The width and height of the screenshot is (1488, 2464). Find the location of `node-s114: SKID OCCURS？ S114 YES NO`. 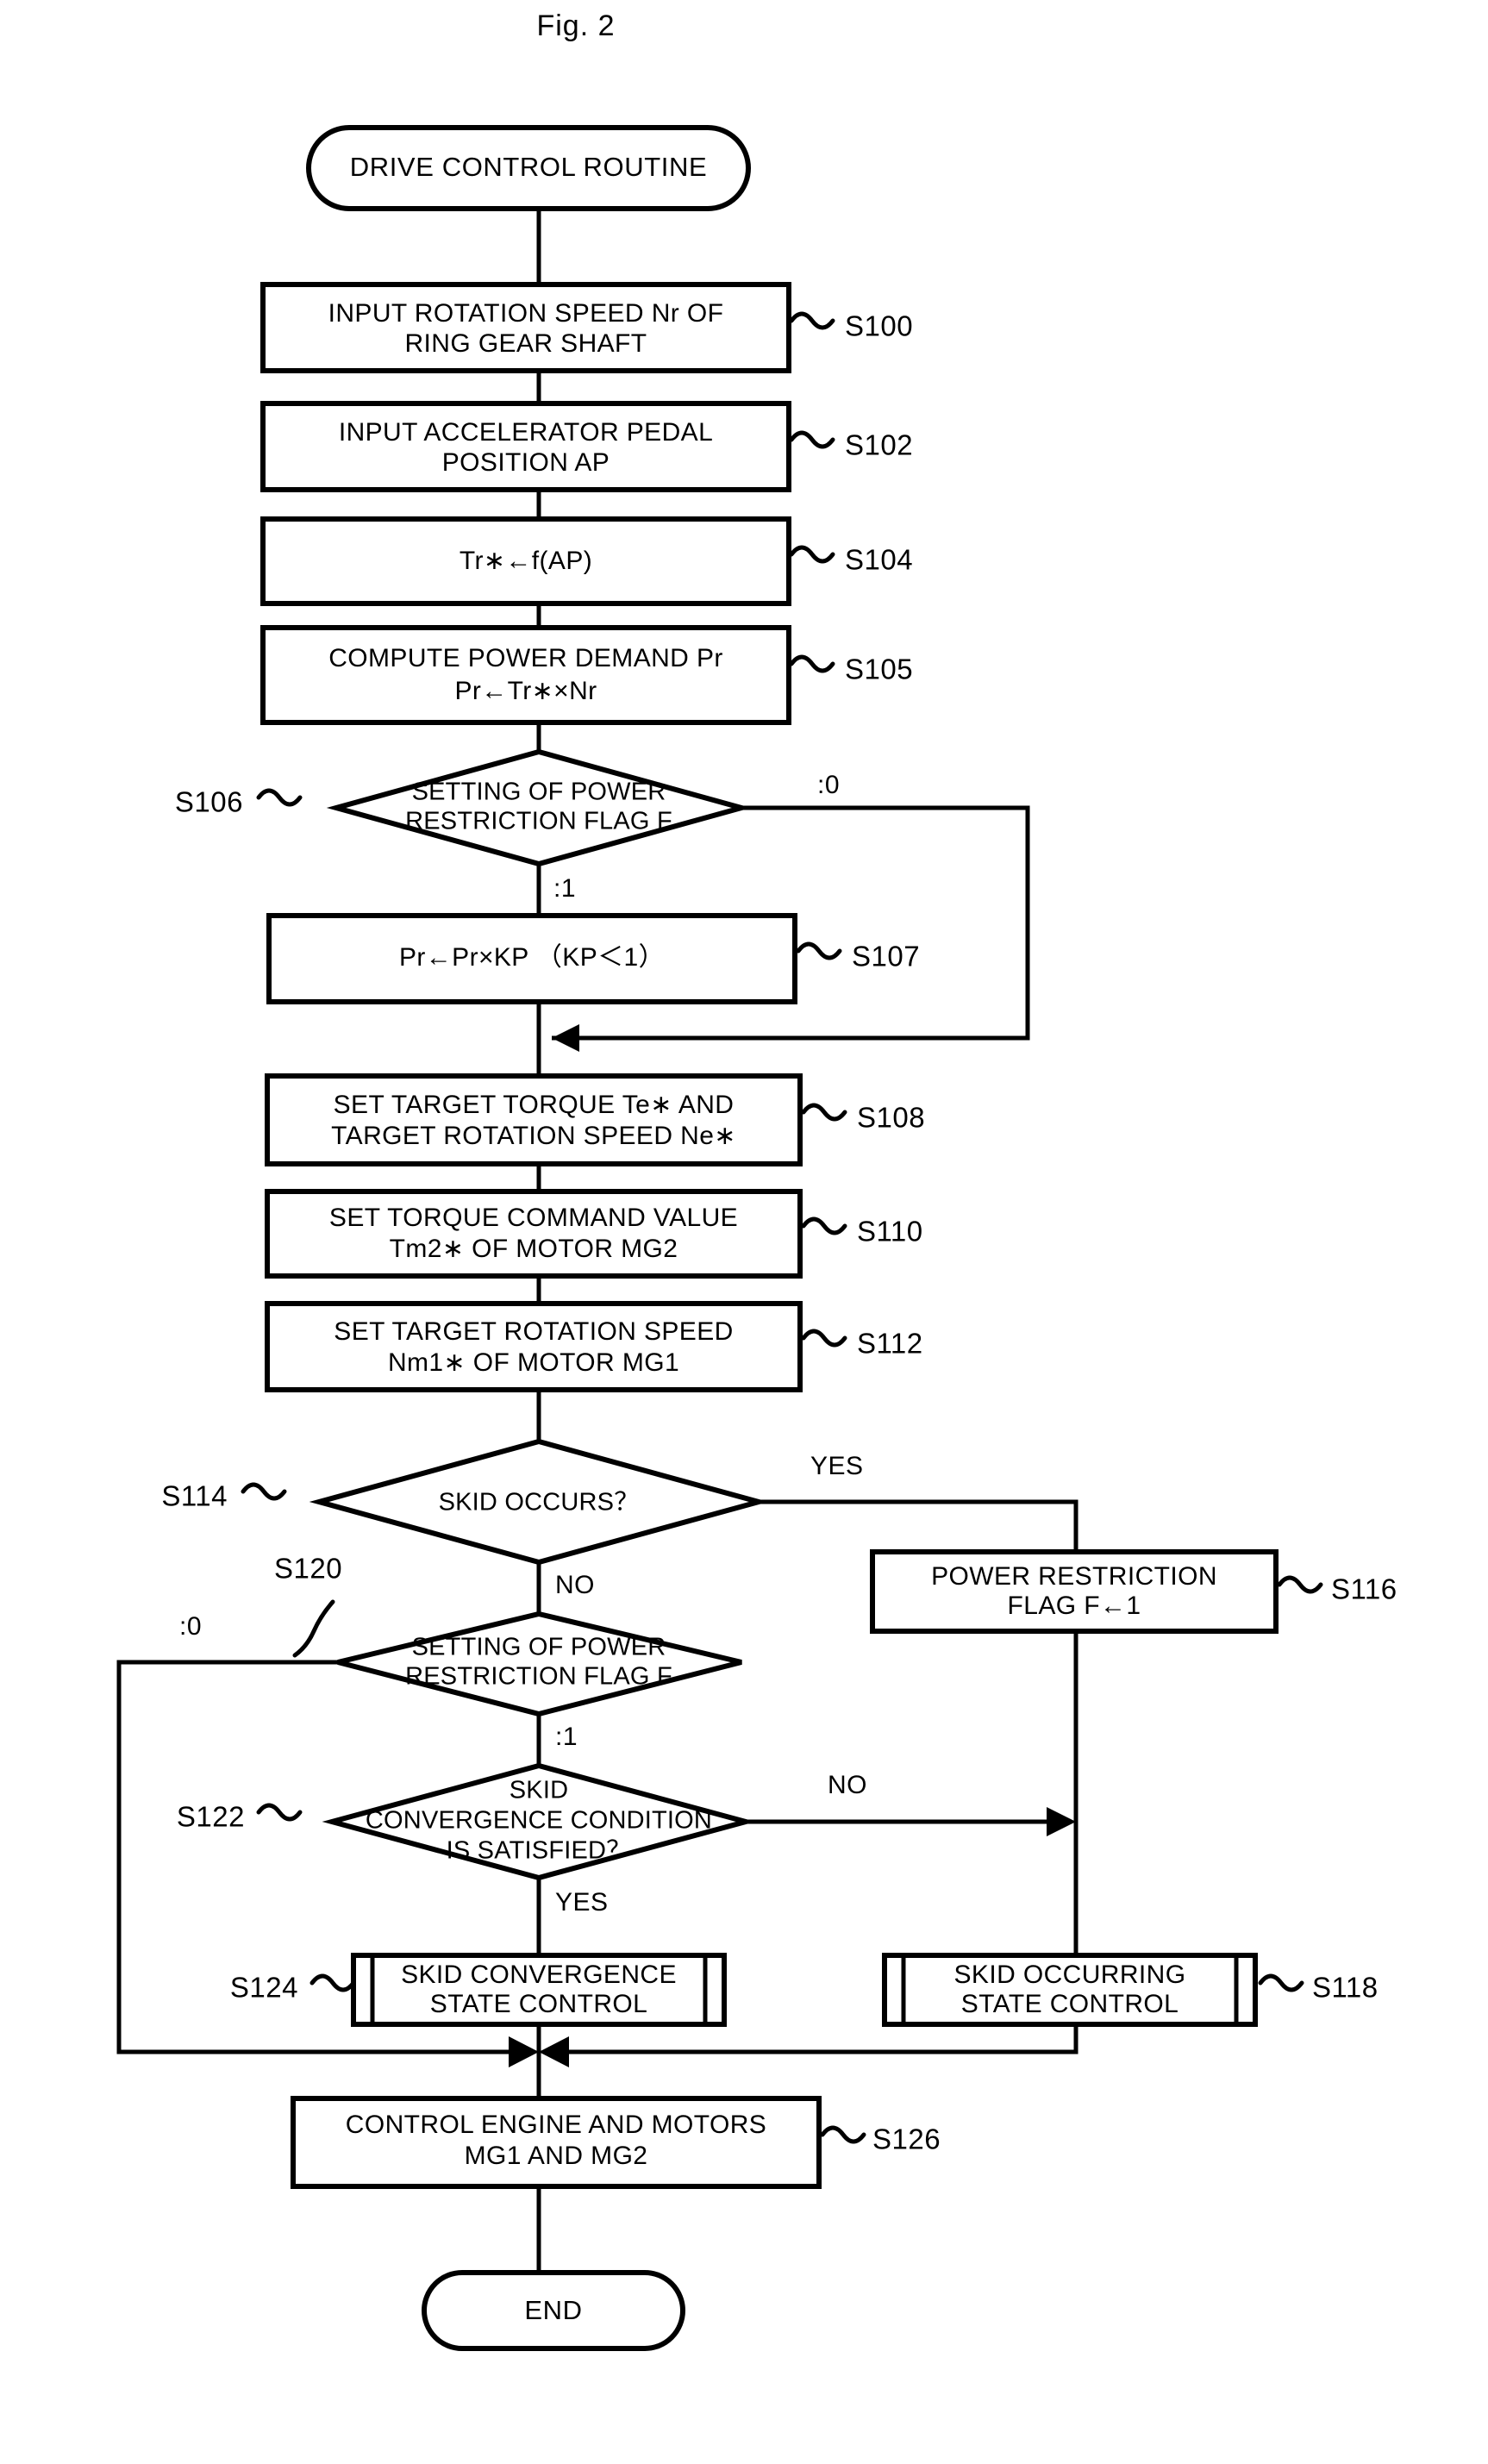

node-s114: SKID OCCURS？ S114 YES NO is located at coordinates (512, 1518).